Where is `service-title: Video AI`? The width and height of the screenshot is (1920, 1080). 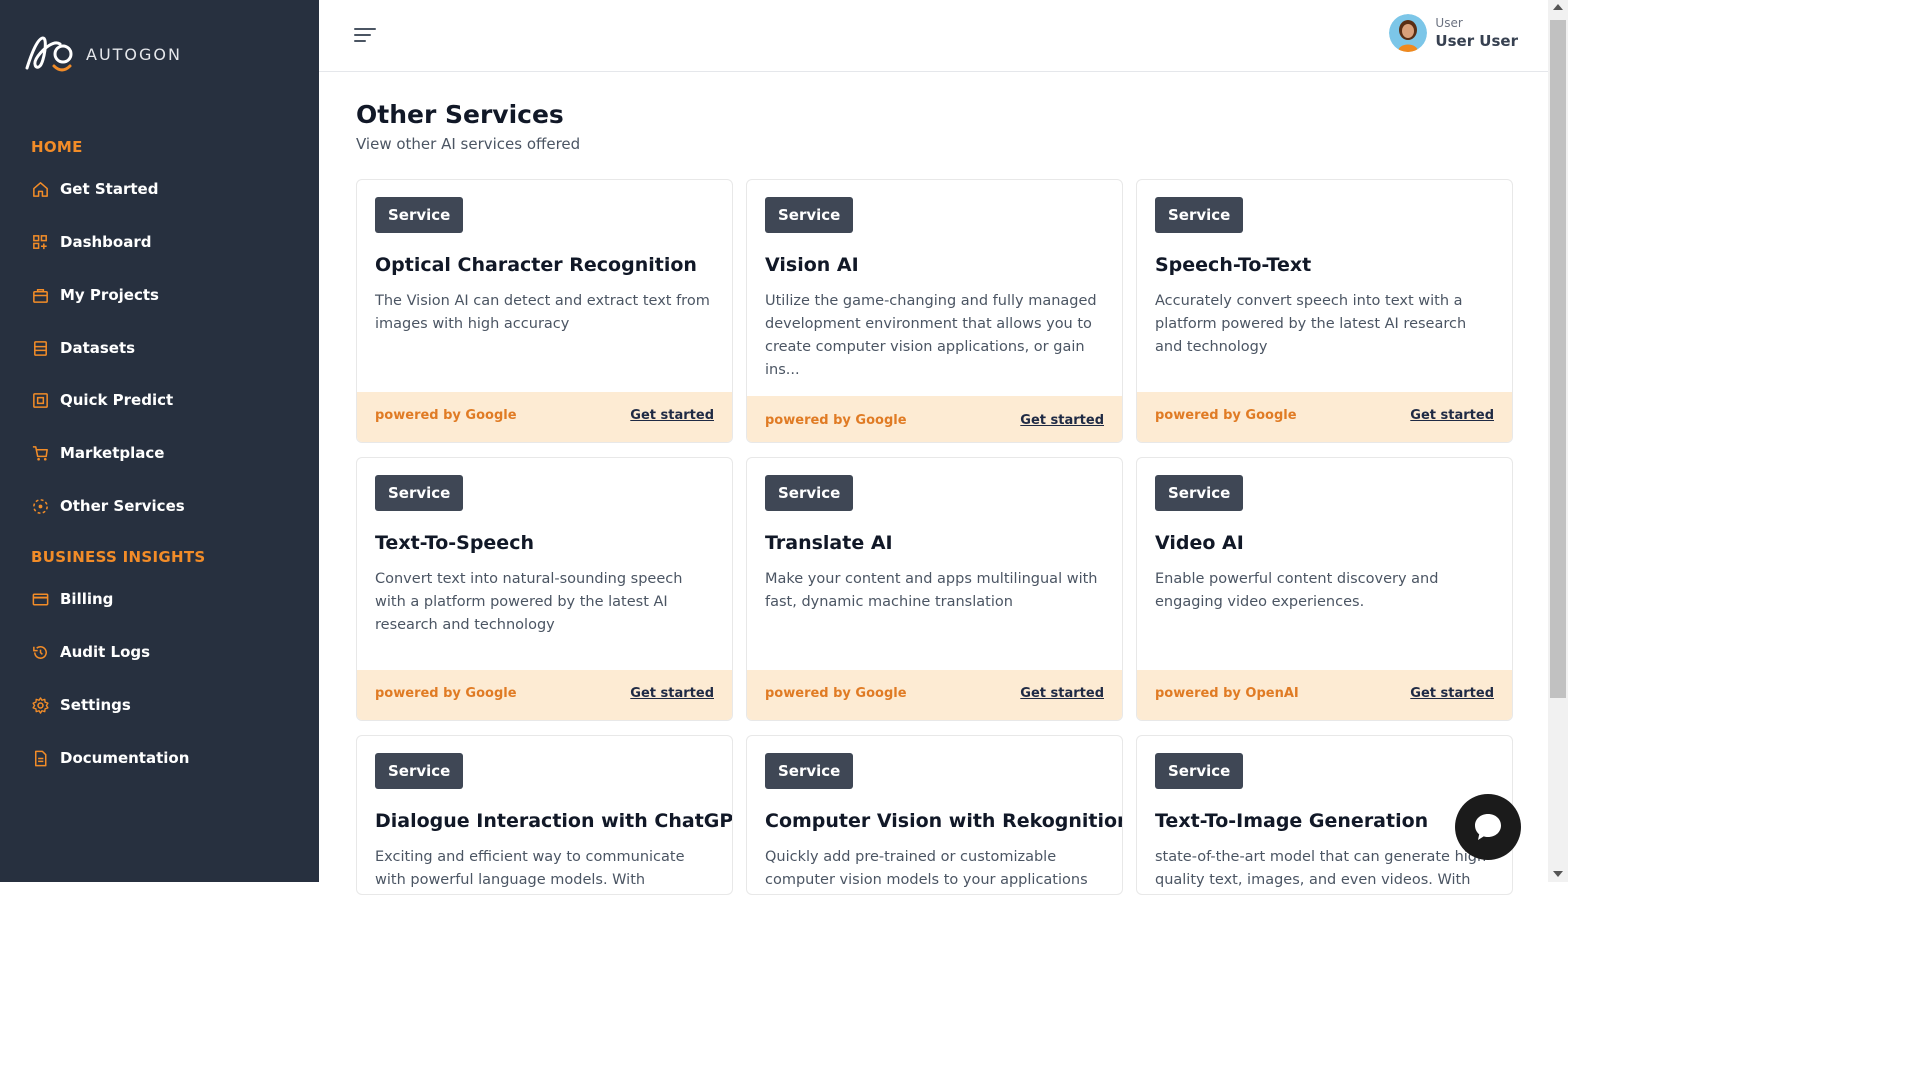 service-title: Video AI is located at coordinates (1199, 543).